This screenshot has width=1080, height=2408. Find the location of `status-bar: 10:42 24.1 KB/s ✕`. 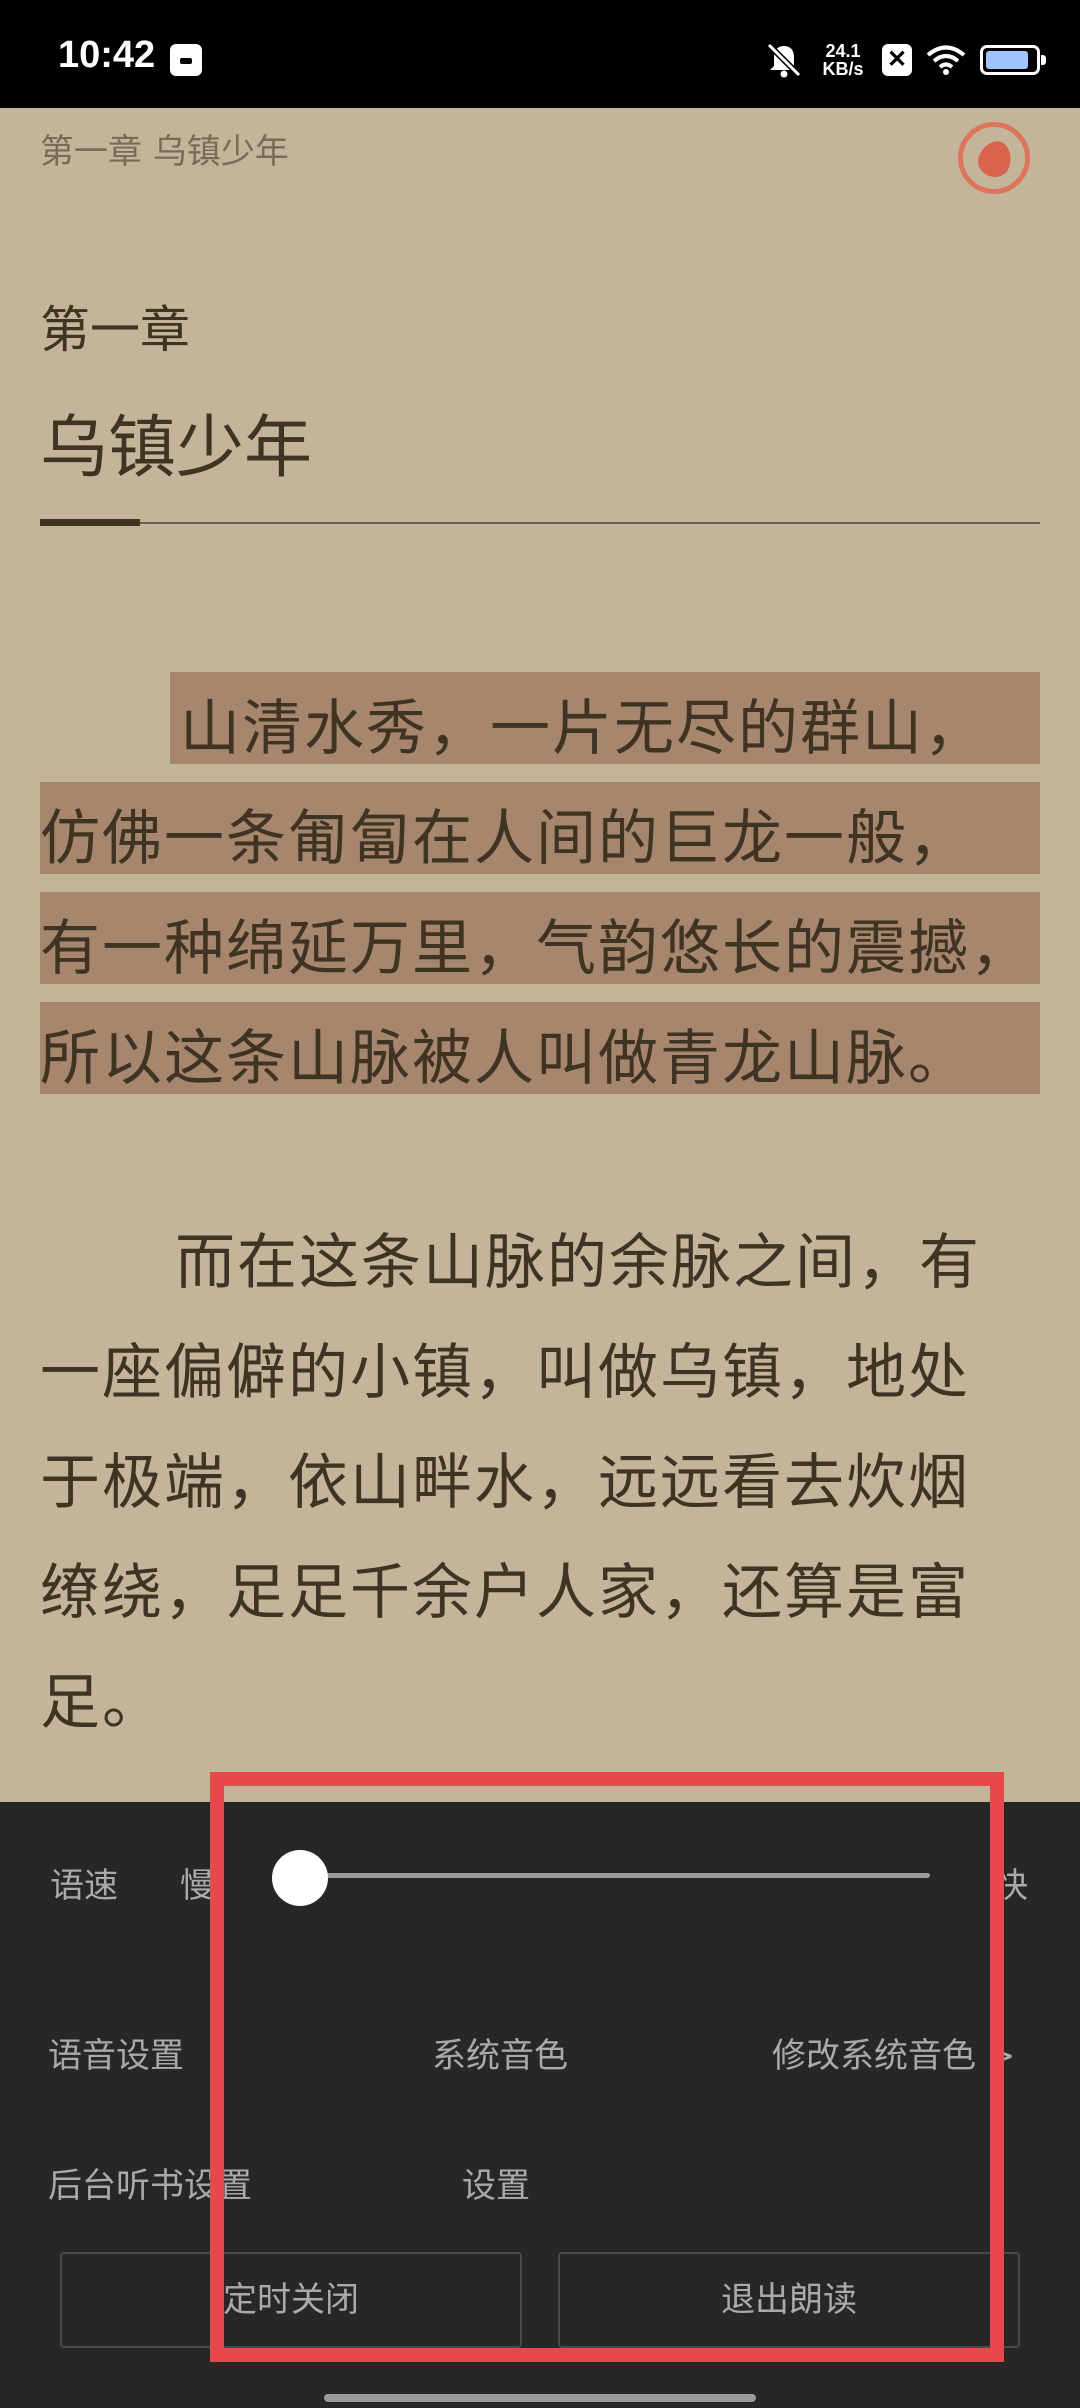

status-bar: 10:42 24.1 KB/s ✕ is located at coordinates (540, 54).